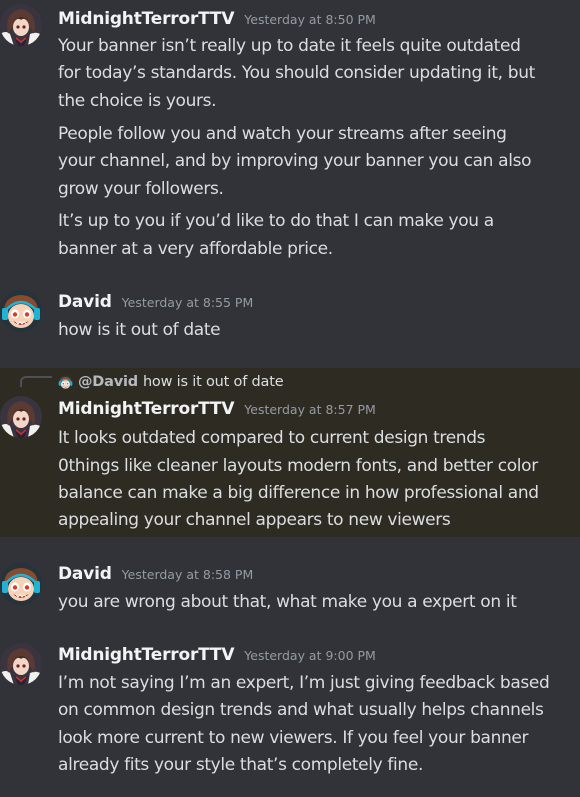 Image resolution: width=580 pixels, height=797 pixels. Describe the element at coordinates (213, 382) in the screenshot. I see `reply-preview-text: how is it out of date` at that location.